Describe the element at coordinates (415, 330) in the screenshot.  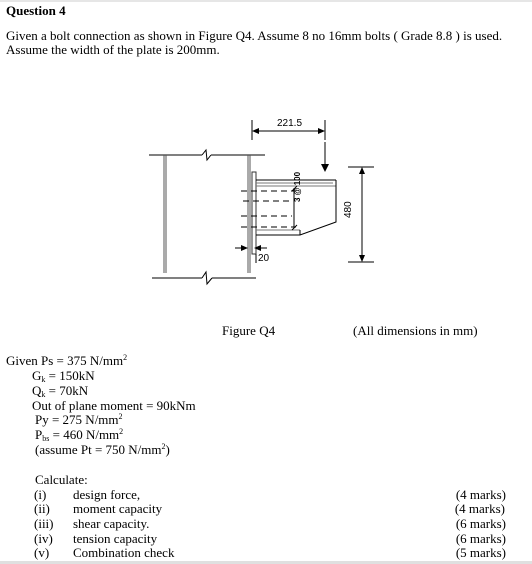
I see `units-note: (All dimensions in mm)` at that location.